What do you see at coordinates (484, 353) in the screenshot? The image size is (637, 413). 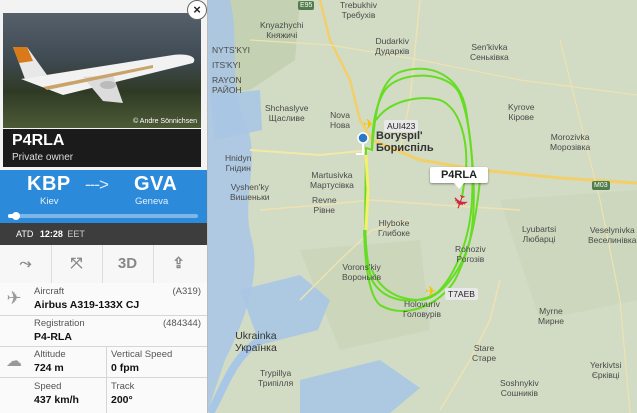 I see `place-label: Stare Старе` at bounding box center [484, 353].